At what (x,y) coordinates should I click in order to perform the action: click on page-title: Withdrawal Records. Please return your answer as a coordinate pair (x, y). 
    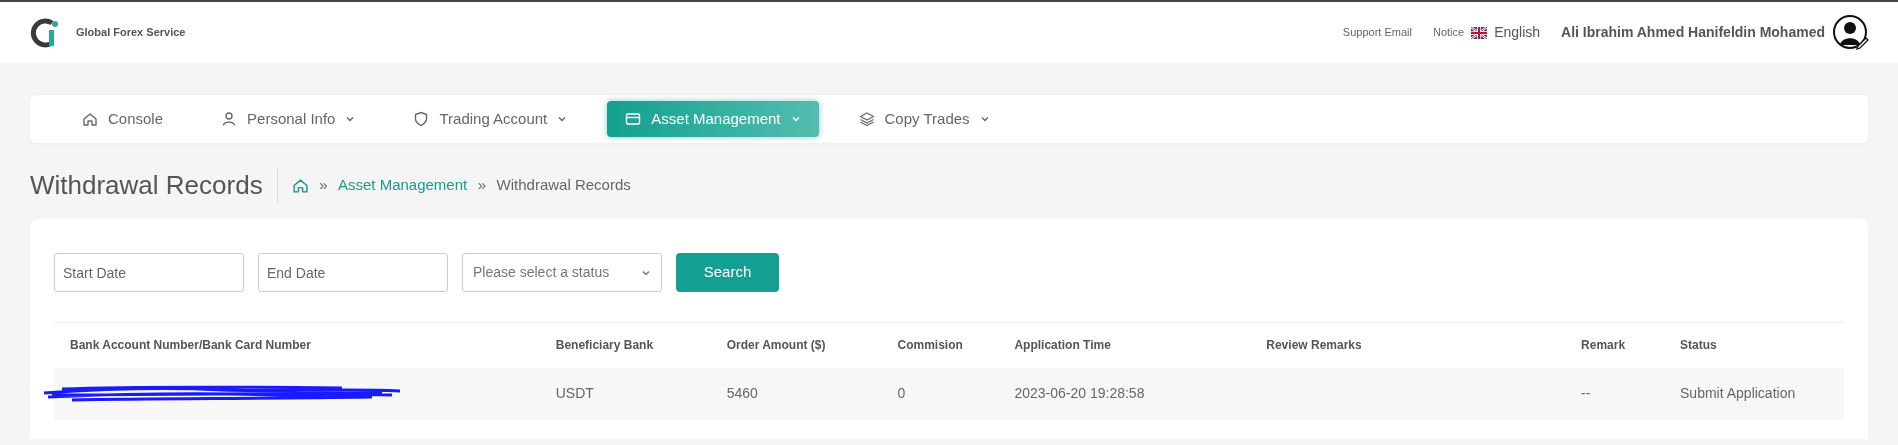
    Looking at the image, I should click on (154, 185).